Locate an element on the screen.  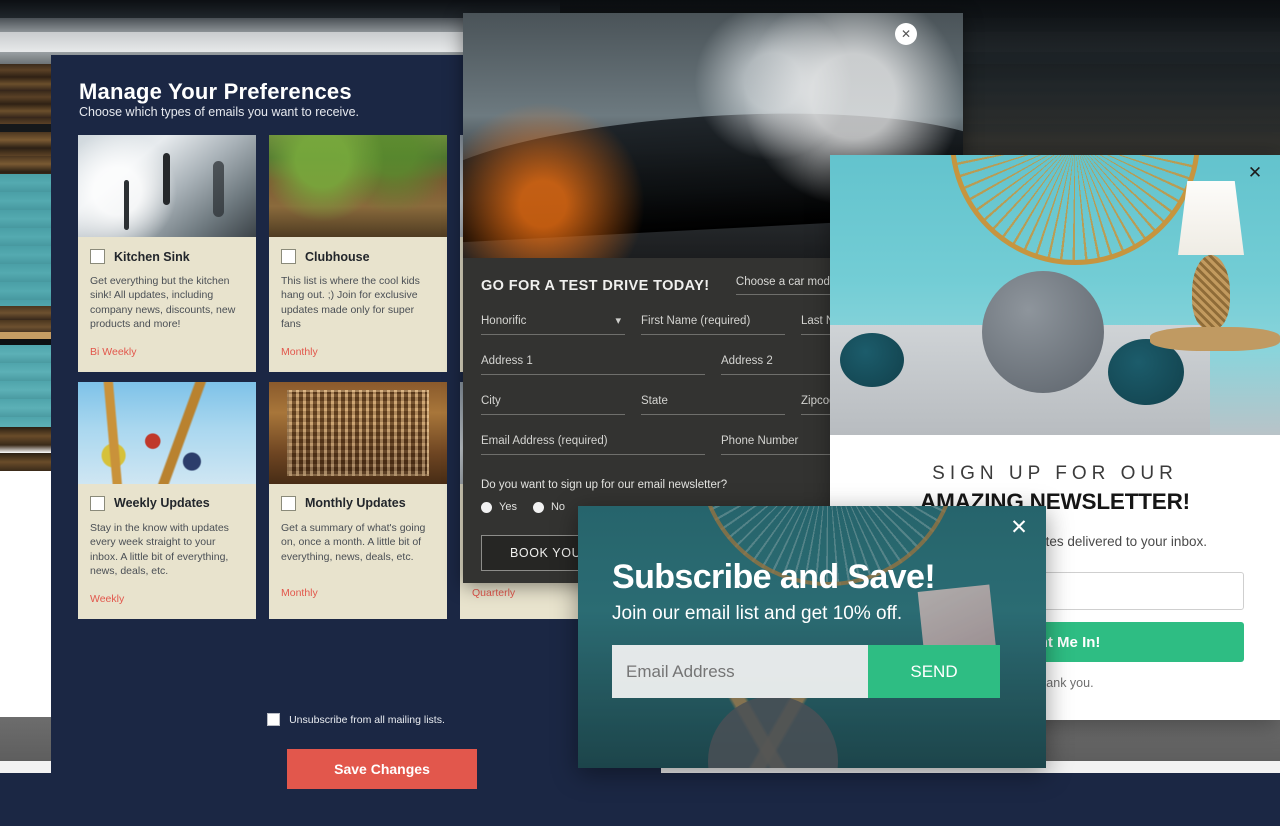
unsubscribe-row: Unsubscribe from all mailing lists. is located at coordinates (356, 719).